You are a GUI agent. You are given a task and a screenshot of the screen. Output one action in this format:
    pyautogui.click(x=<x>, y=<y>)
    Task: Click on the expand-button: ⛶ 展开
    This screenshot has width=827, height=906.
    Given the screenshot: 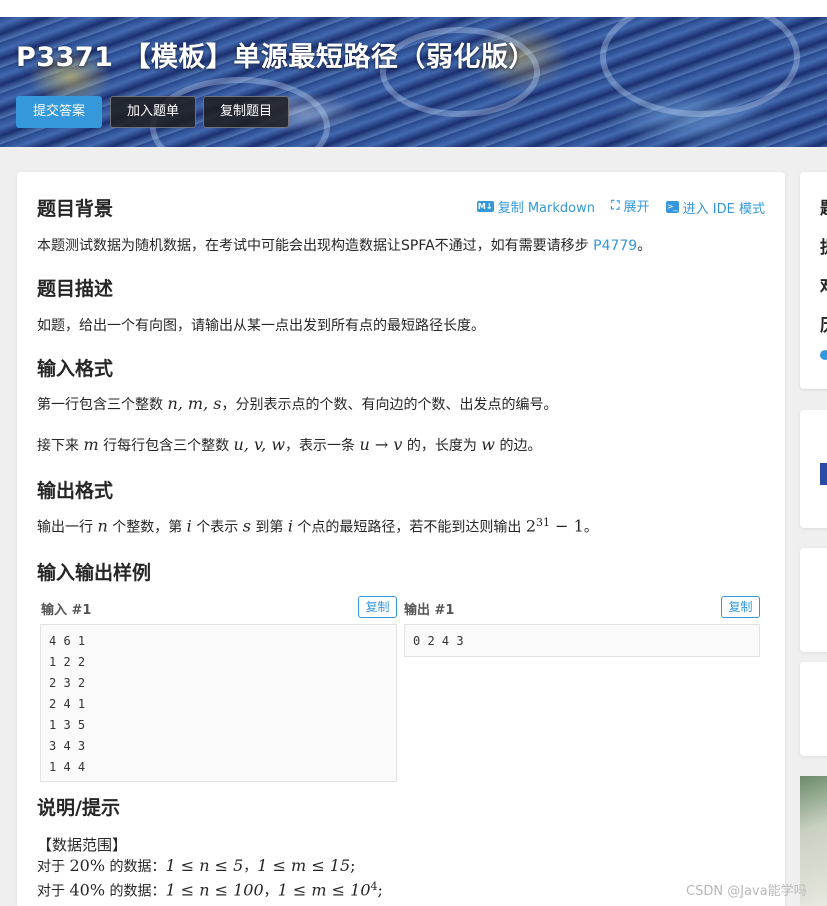 What is the action you would take?
    pyautogui.click(x=630, y=205)
    